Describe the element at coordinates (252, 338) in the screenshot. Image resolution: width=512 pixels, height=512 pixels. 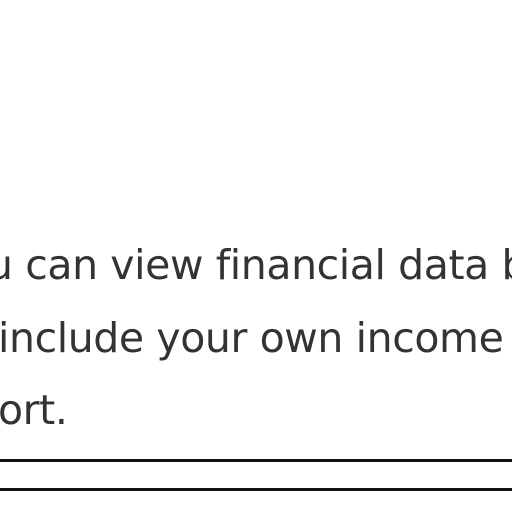
I see `paragraph-line-2: include your own income` at that location.